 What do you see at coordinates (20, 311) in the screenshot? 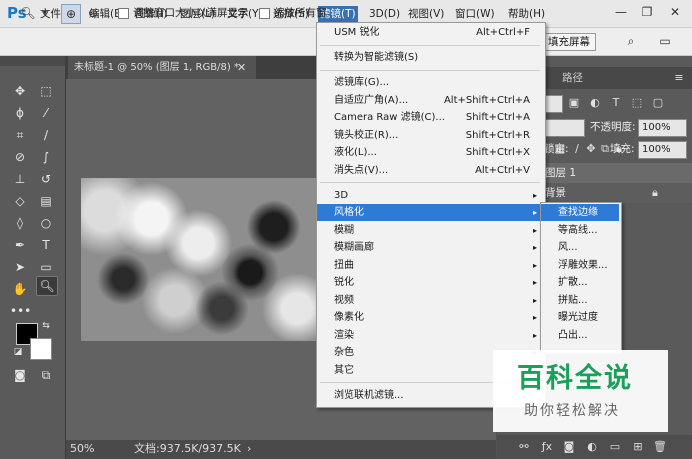
I see `edit-toolbar-icon: •••` at bounding box center [20, 311].